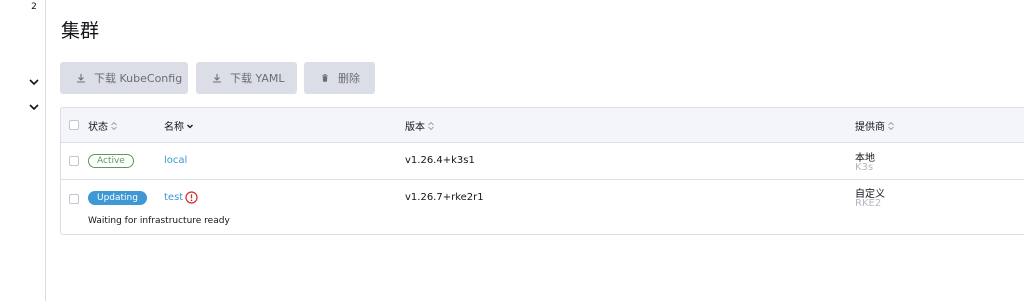 Image resolution: width=1024 pixels, height=301 pixels. I want to click on download-kubeconfig-label: 下载 KubeConfig, so click(138, 78).